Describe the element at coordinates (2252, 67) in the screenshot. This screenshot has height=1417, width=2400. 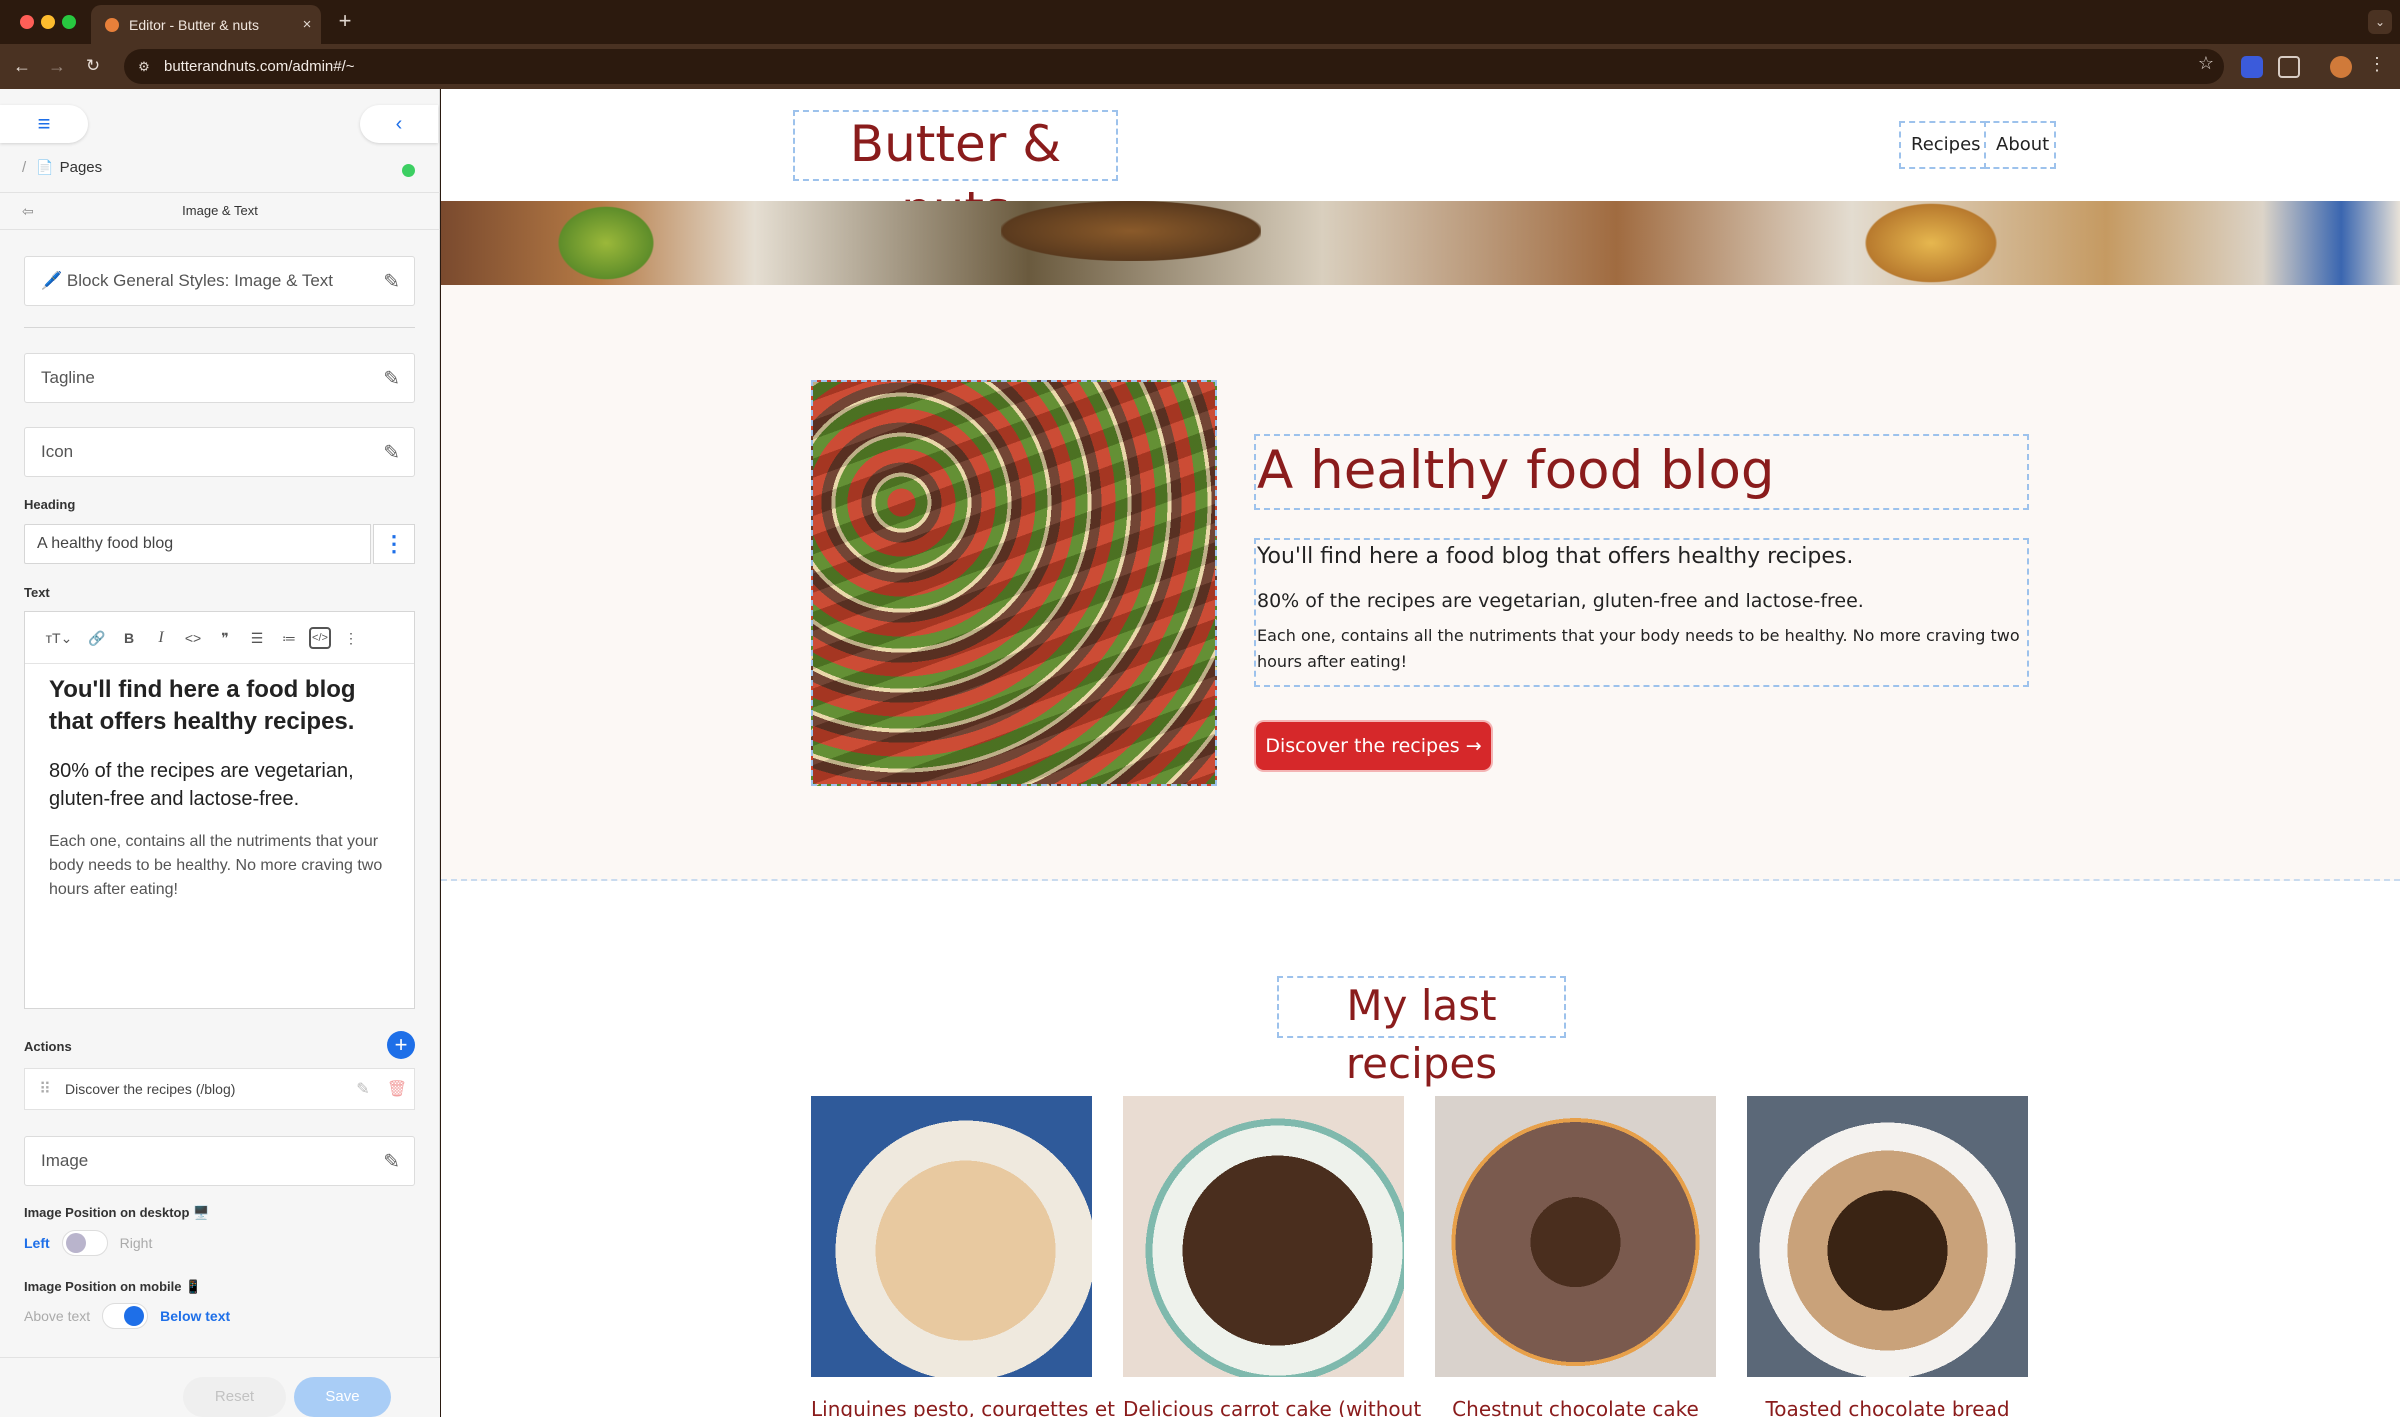
I see `extension-icon` at that location.